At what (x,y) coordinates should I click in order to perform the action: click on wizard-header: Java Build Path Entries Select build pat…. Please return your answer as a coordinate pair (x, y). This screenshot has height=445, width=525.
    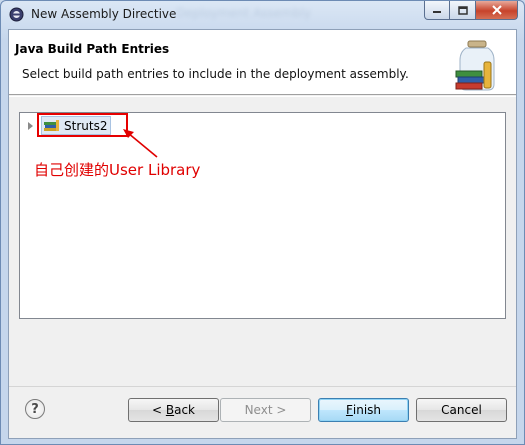
    Looking at the image, I should click on (262, 62).